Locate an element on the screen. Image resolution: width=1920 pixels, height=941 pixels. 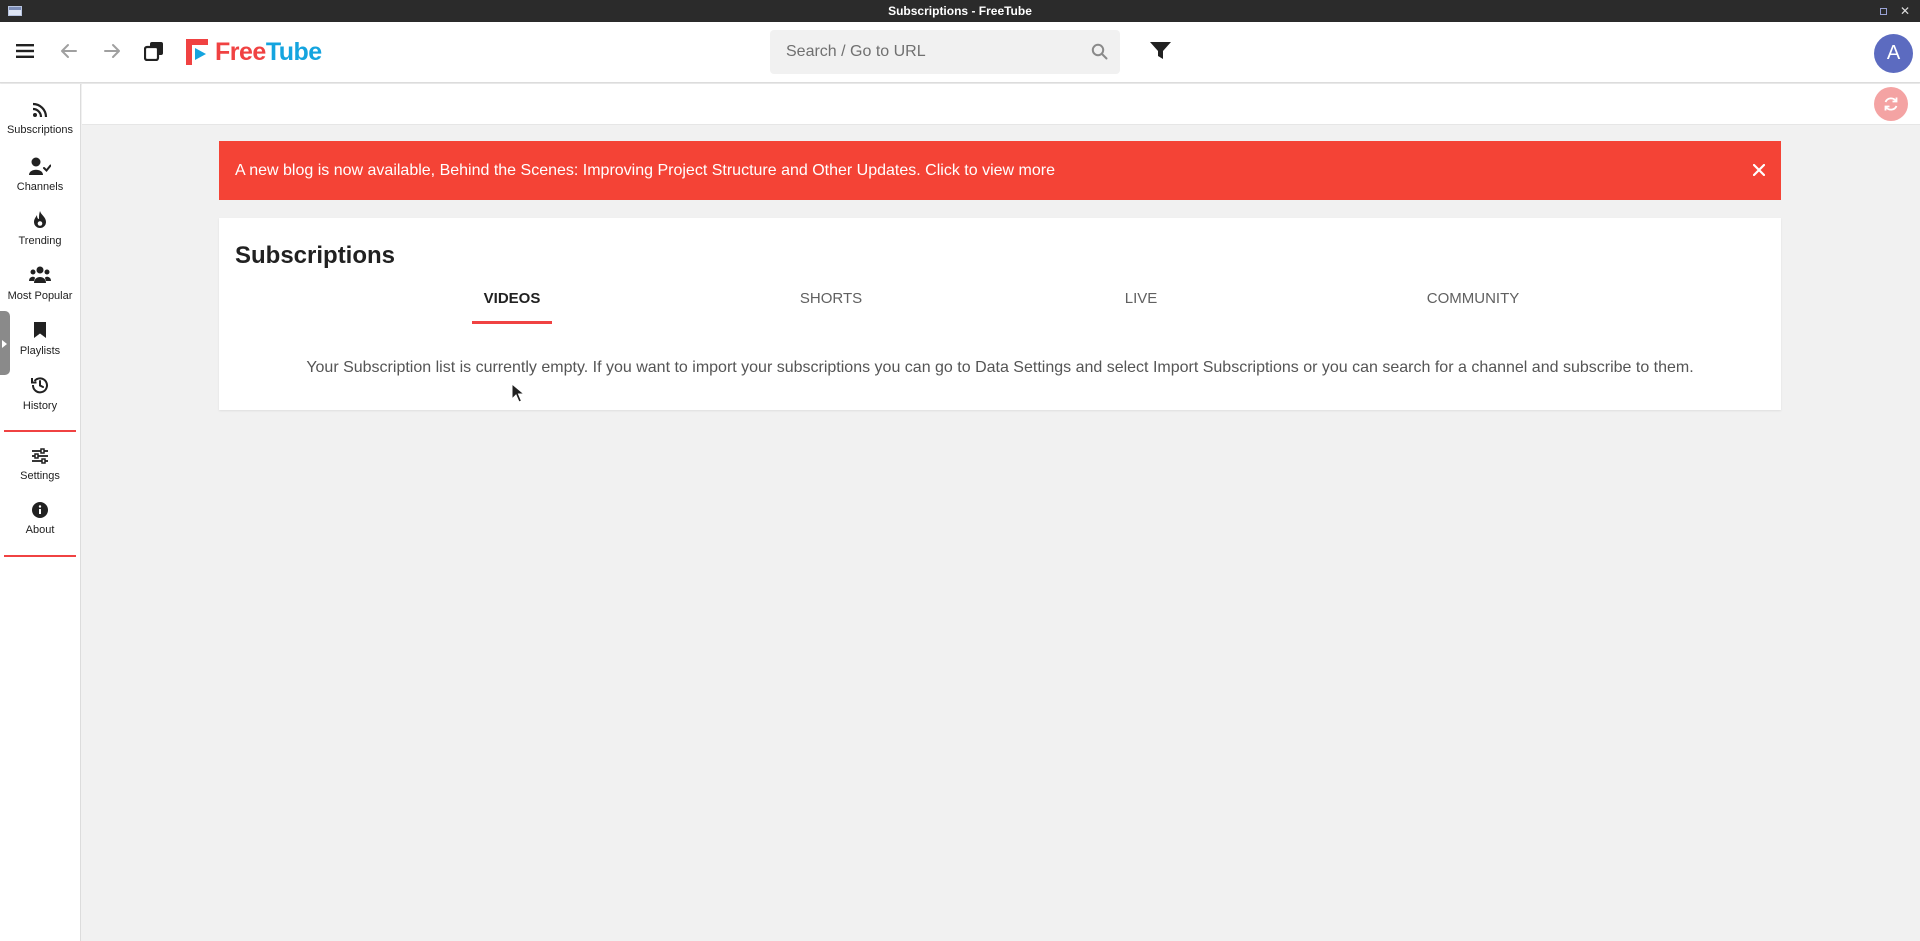
close-window-icon: ✕ is located at coordinates (1905, 11).